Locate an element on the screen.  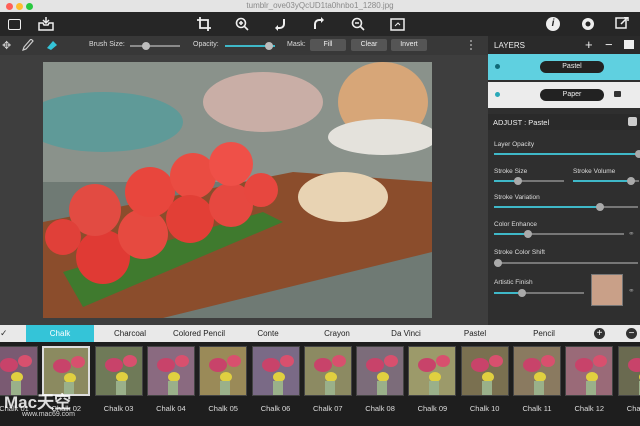
settings-gear-icon is located at coordinates (588, 24).